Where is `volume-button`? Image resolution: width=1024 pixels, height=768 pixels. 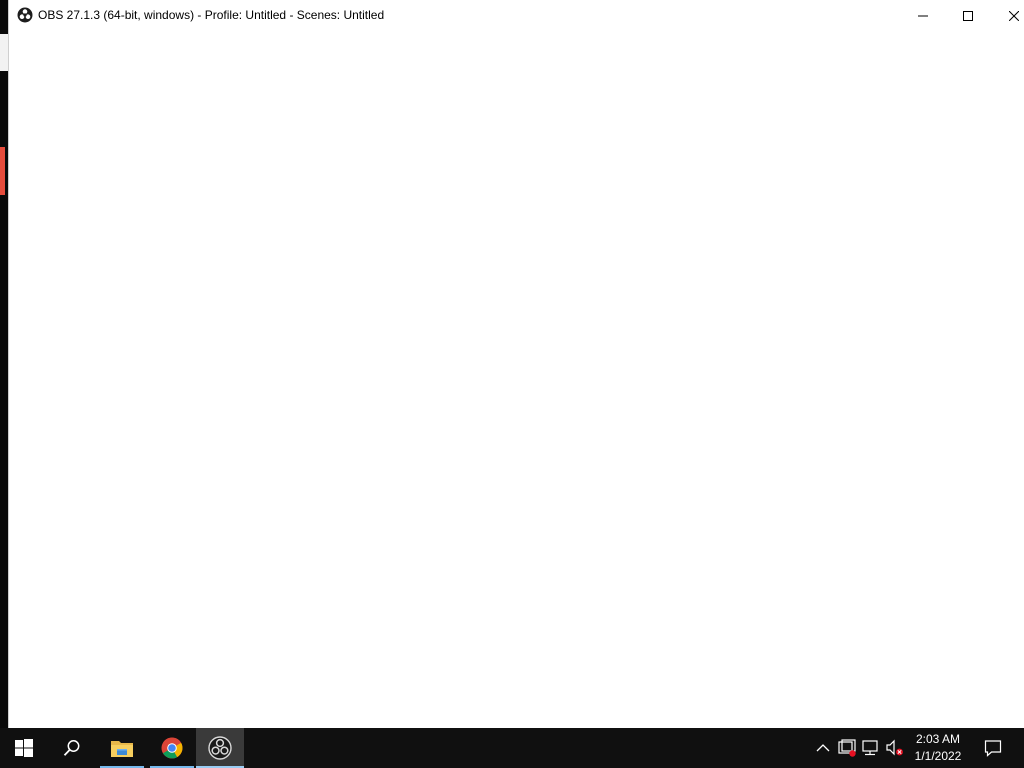 volume-button is located at coordinates (895, 748).